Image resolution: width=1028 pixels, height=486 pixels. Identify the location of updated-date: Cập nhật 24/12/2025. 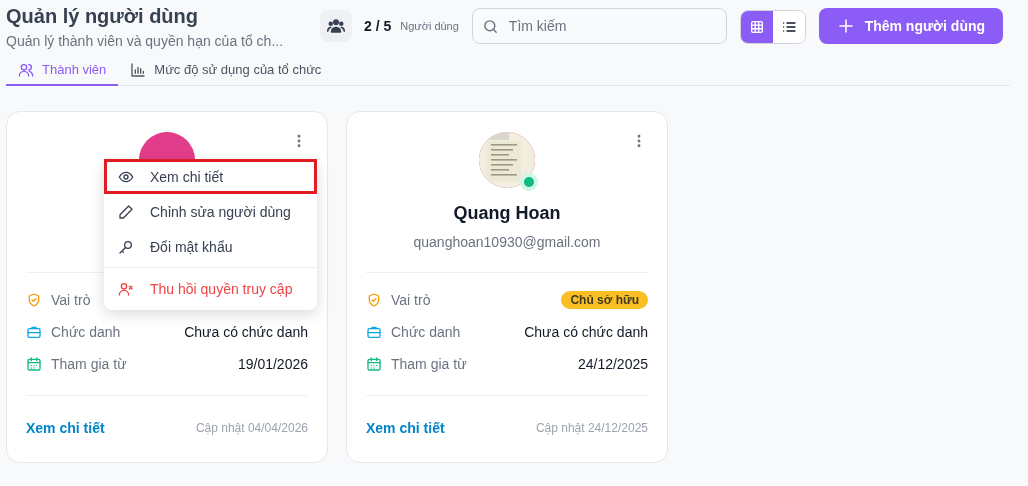
(591, 428).